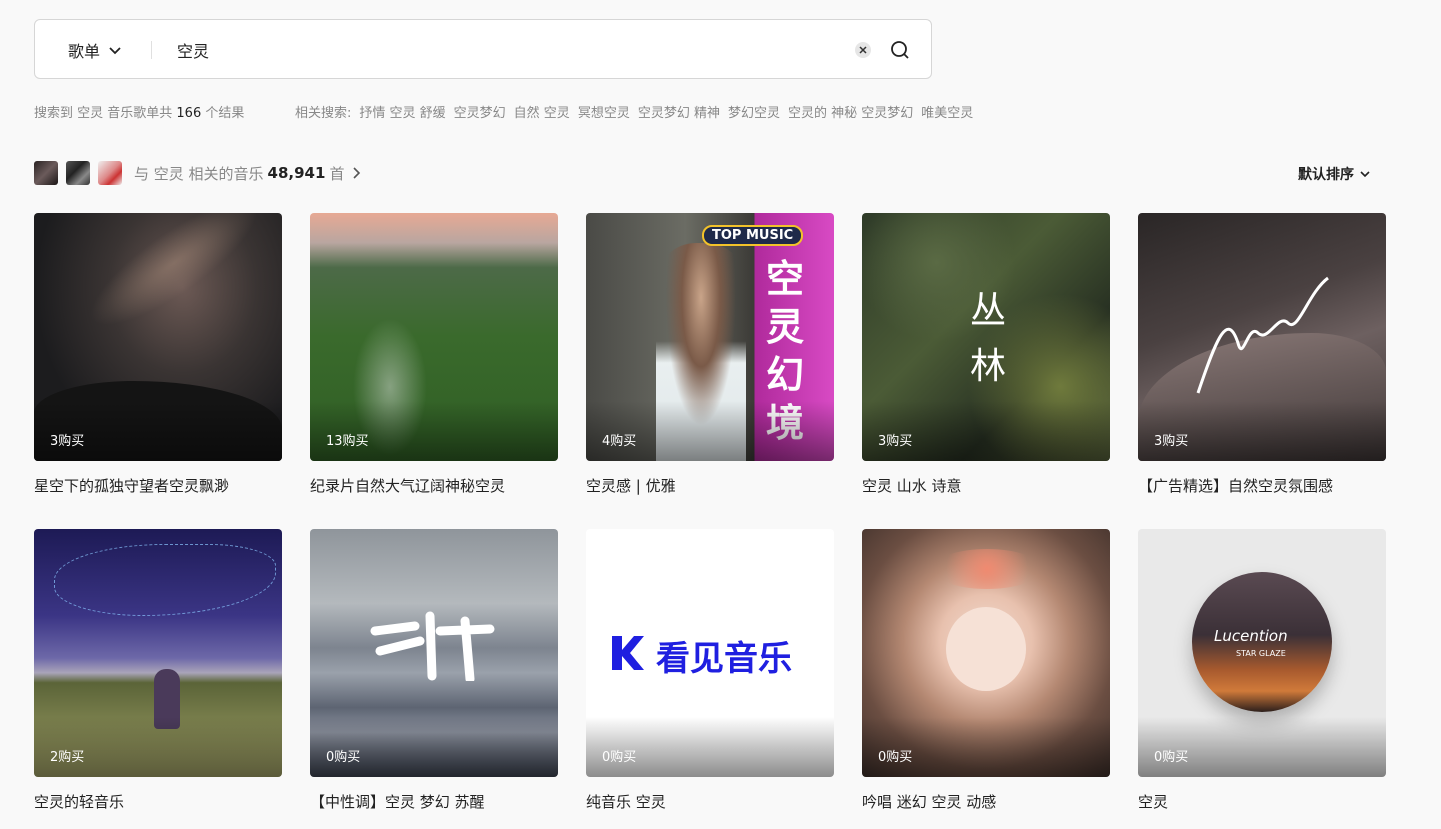  Describe the element at coordinates (248, 173) in the screenshot. I see `related-music-link: 与 空灵 相关的音乐 48,941 首` at that location.